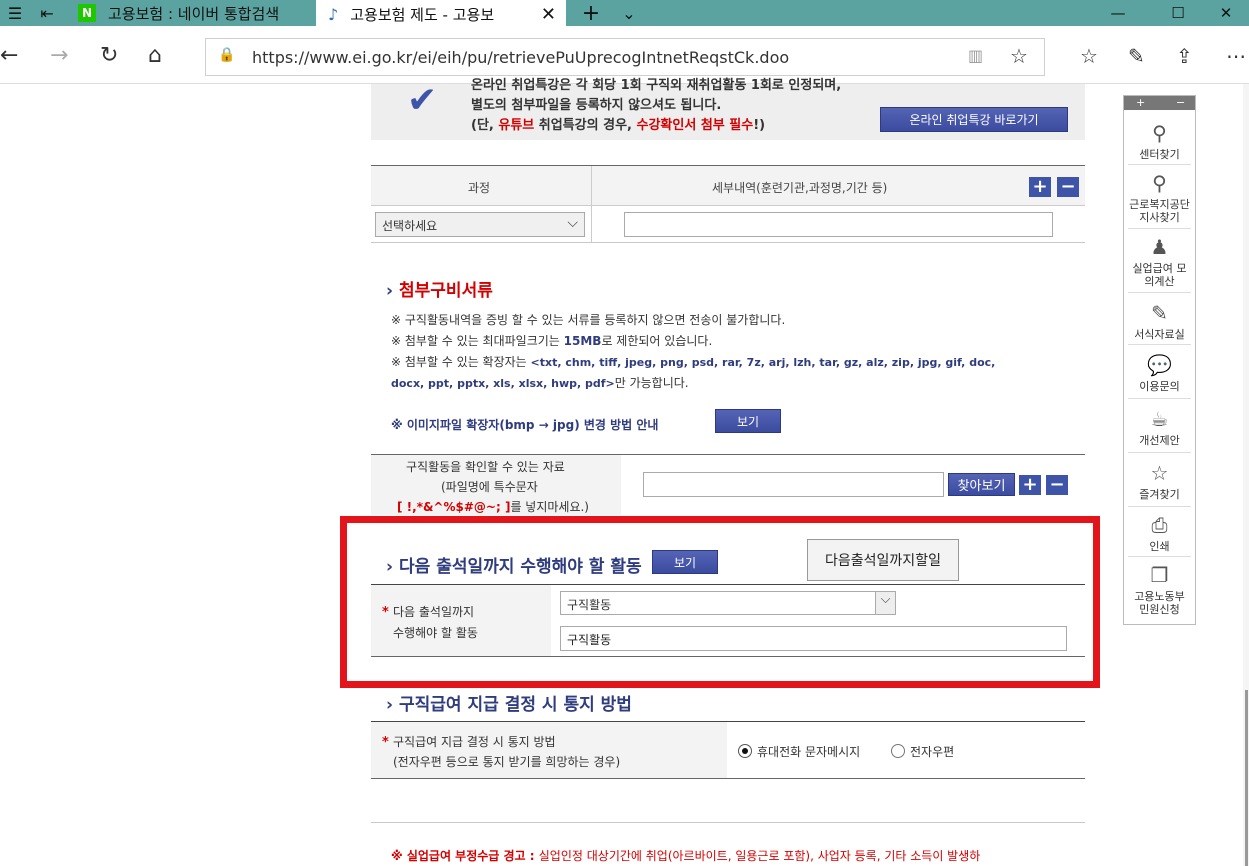  I want to click on tab-ei-active: ♪ 고용보험 제도 - 고용보 ✕, so click(441, 14).